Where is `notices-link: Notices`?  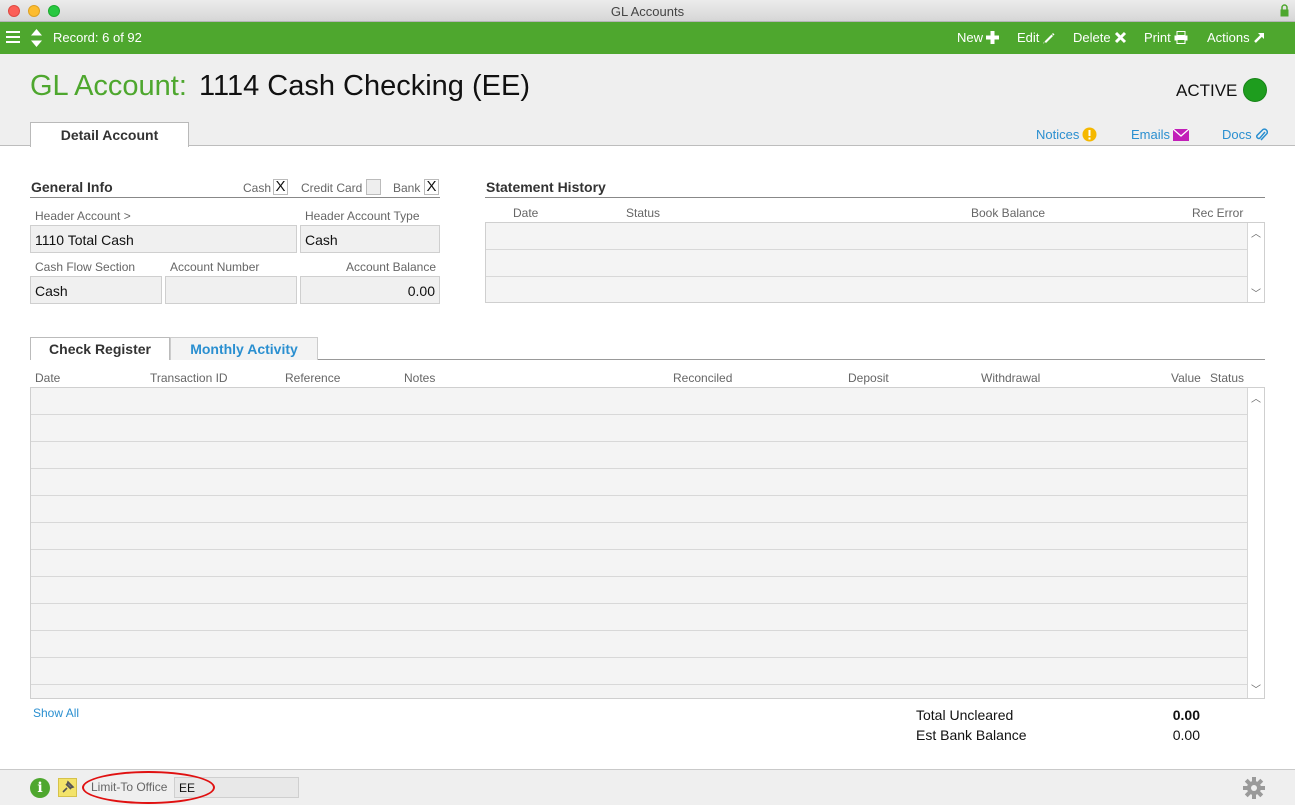 notices-link: Notices is located at coordinates (1066, 134).